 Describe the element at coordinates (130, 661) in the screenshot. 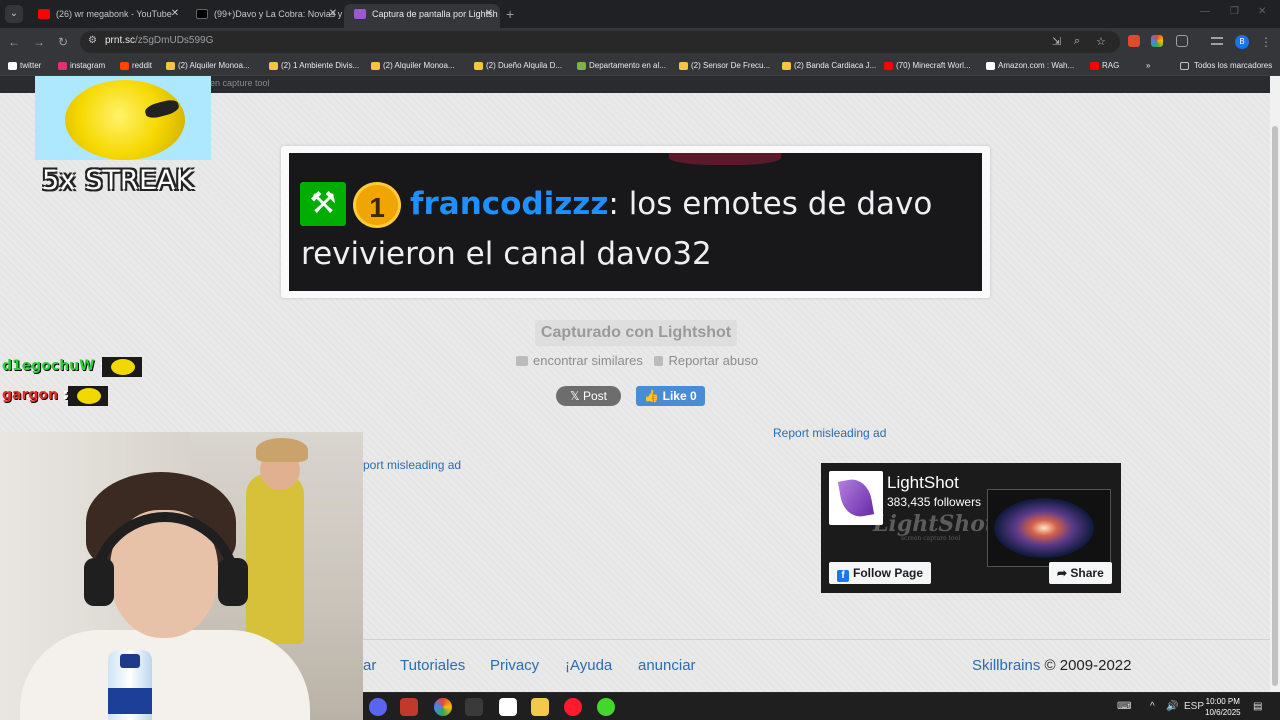

I see `bottle-cap` at that location.